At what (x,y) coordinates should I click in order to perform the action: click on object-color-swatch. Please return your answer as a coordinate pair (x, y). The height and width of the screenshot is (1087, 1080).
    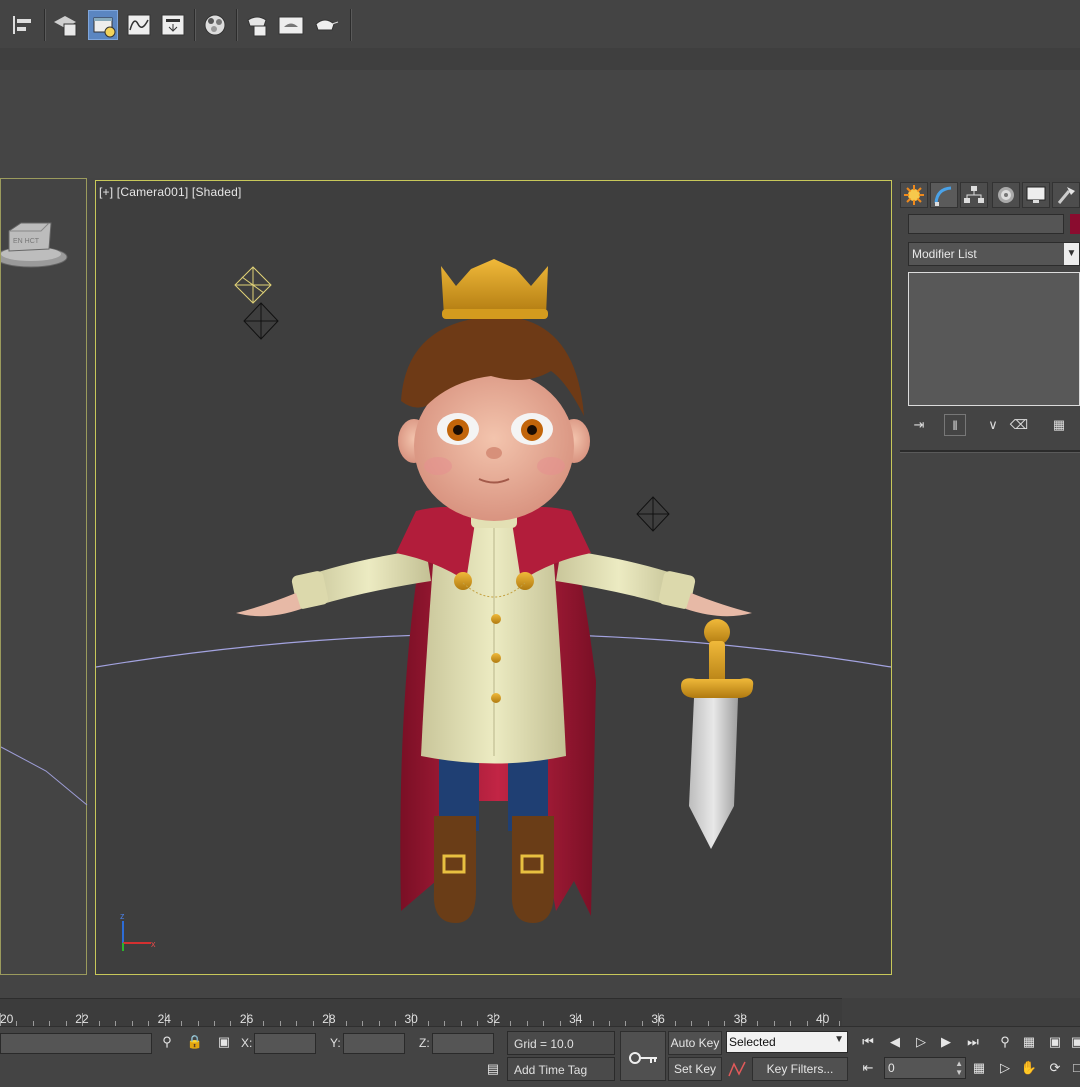
    Looking at the image, I should click on (1075, 224).